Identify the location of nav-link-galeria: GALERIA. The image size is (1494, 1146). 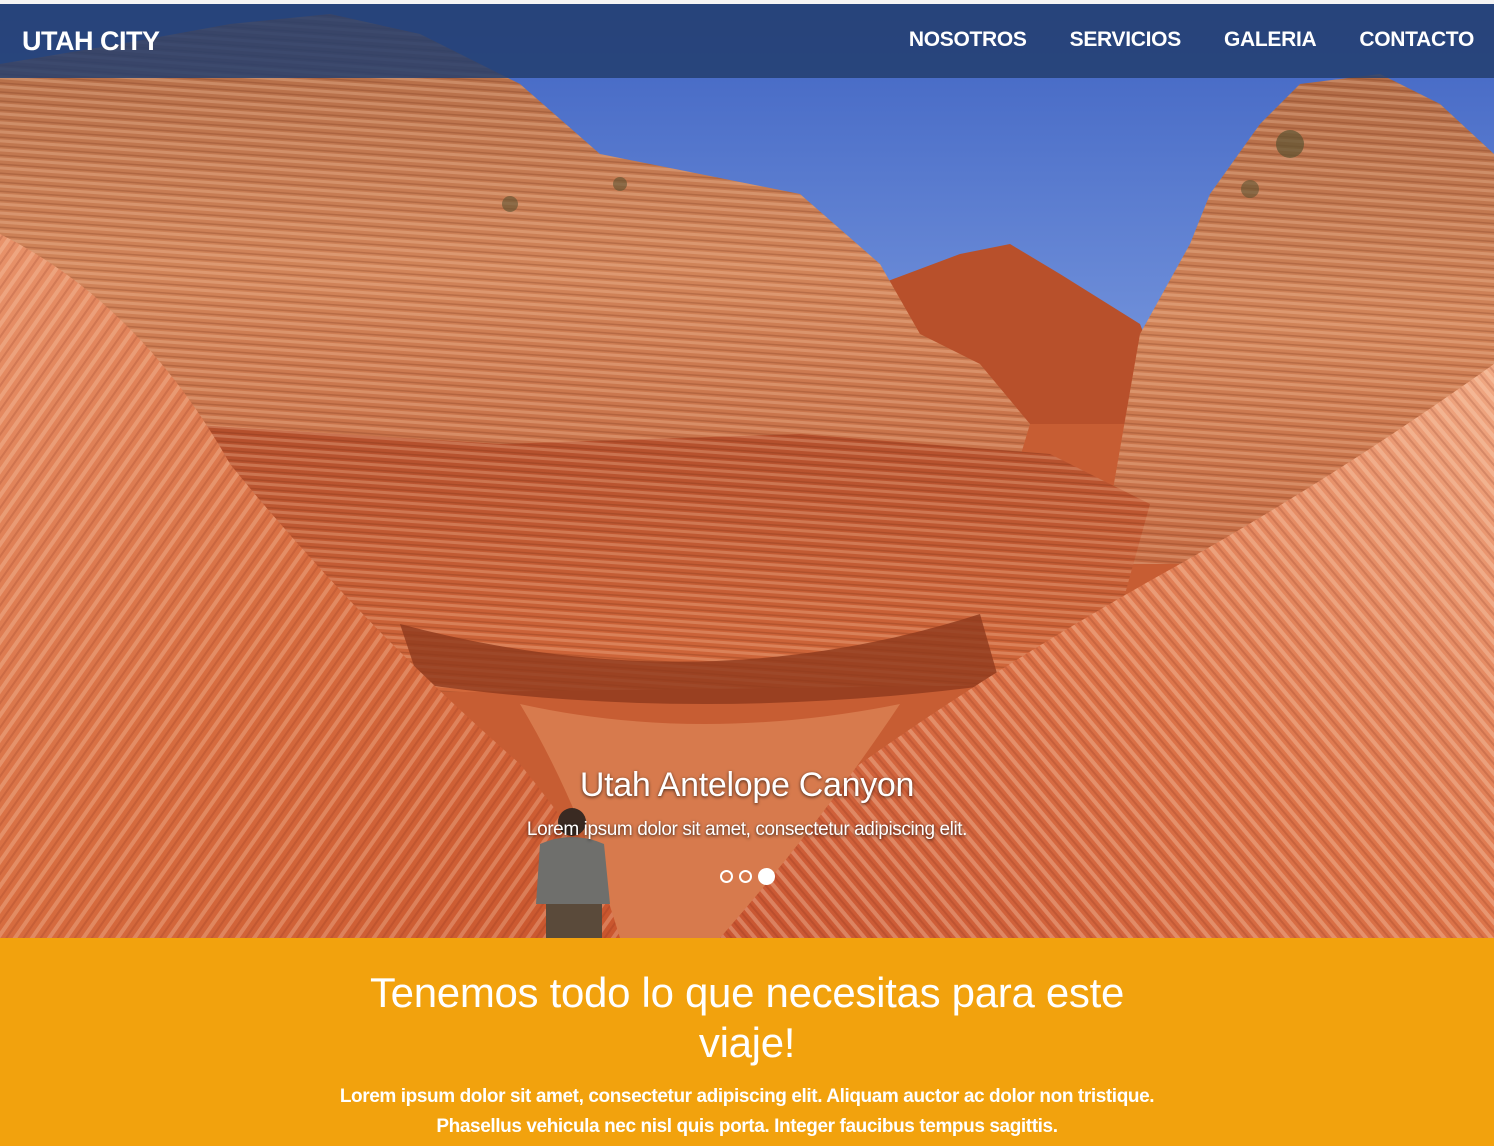
(1270, 40).